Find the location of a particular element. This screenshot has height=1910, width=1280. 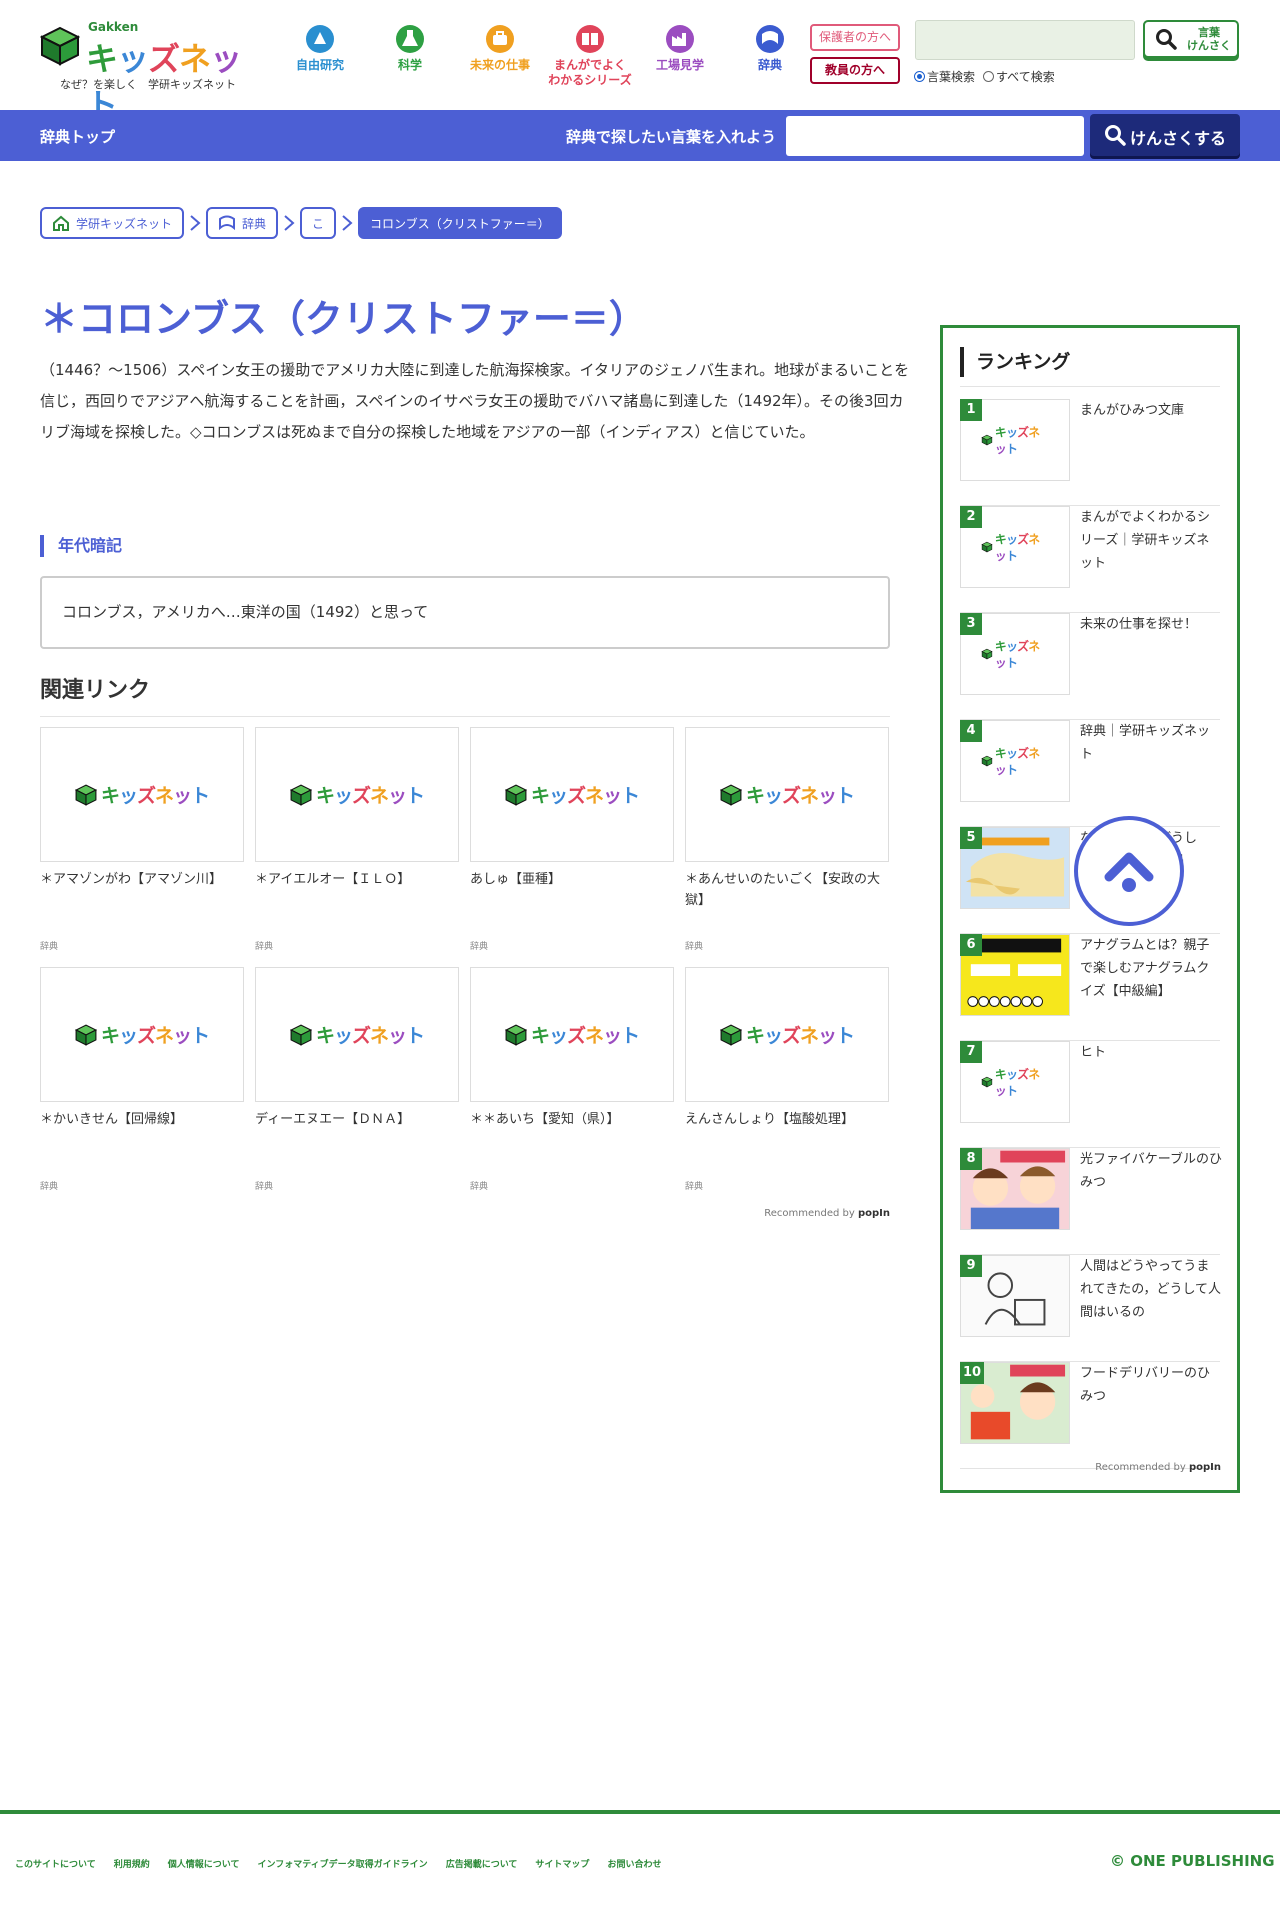

ranking-number: 6 is located at coordinates (971, 945).